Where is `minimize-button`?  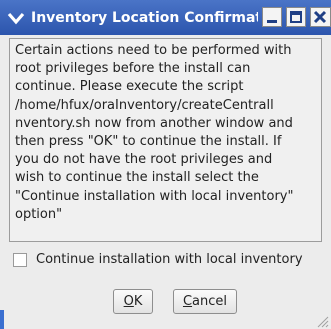 minimize-button is located at coordinates (272, 17).